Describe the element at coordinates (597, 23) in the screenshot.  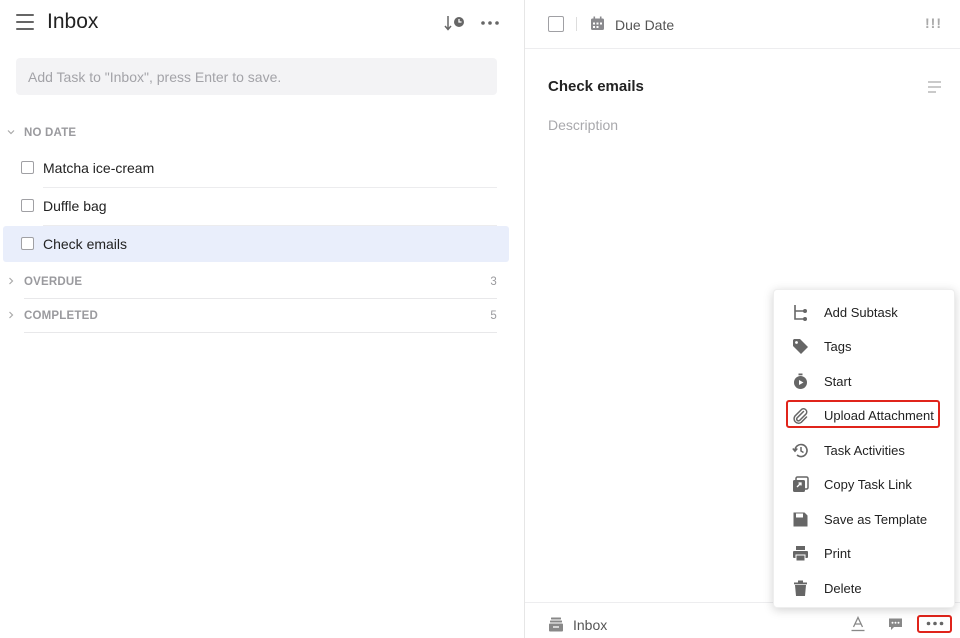
I see `calendar-icon` at that location.